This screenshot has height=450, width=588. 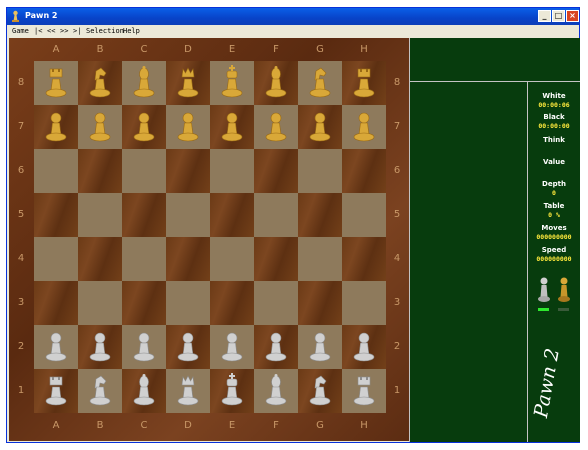 What do you see at coordinates (77, 31) in the screenshot?
I see `nav-last-button: >|` at bounding box center [77, 31].